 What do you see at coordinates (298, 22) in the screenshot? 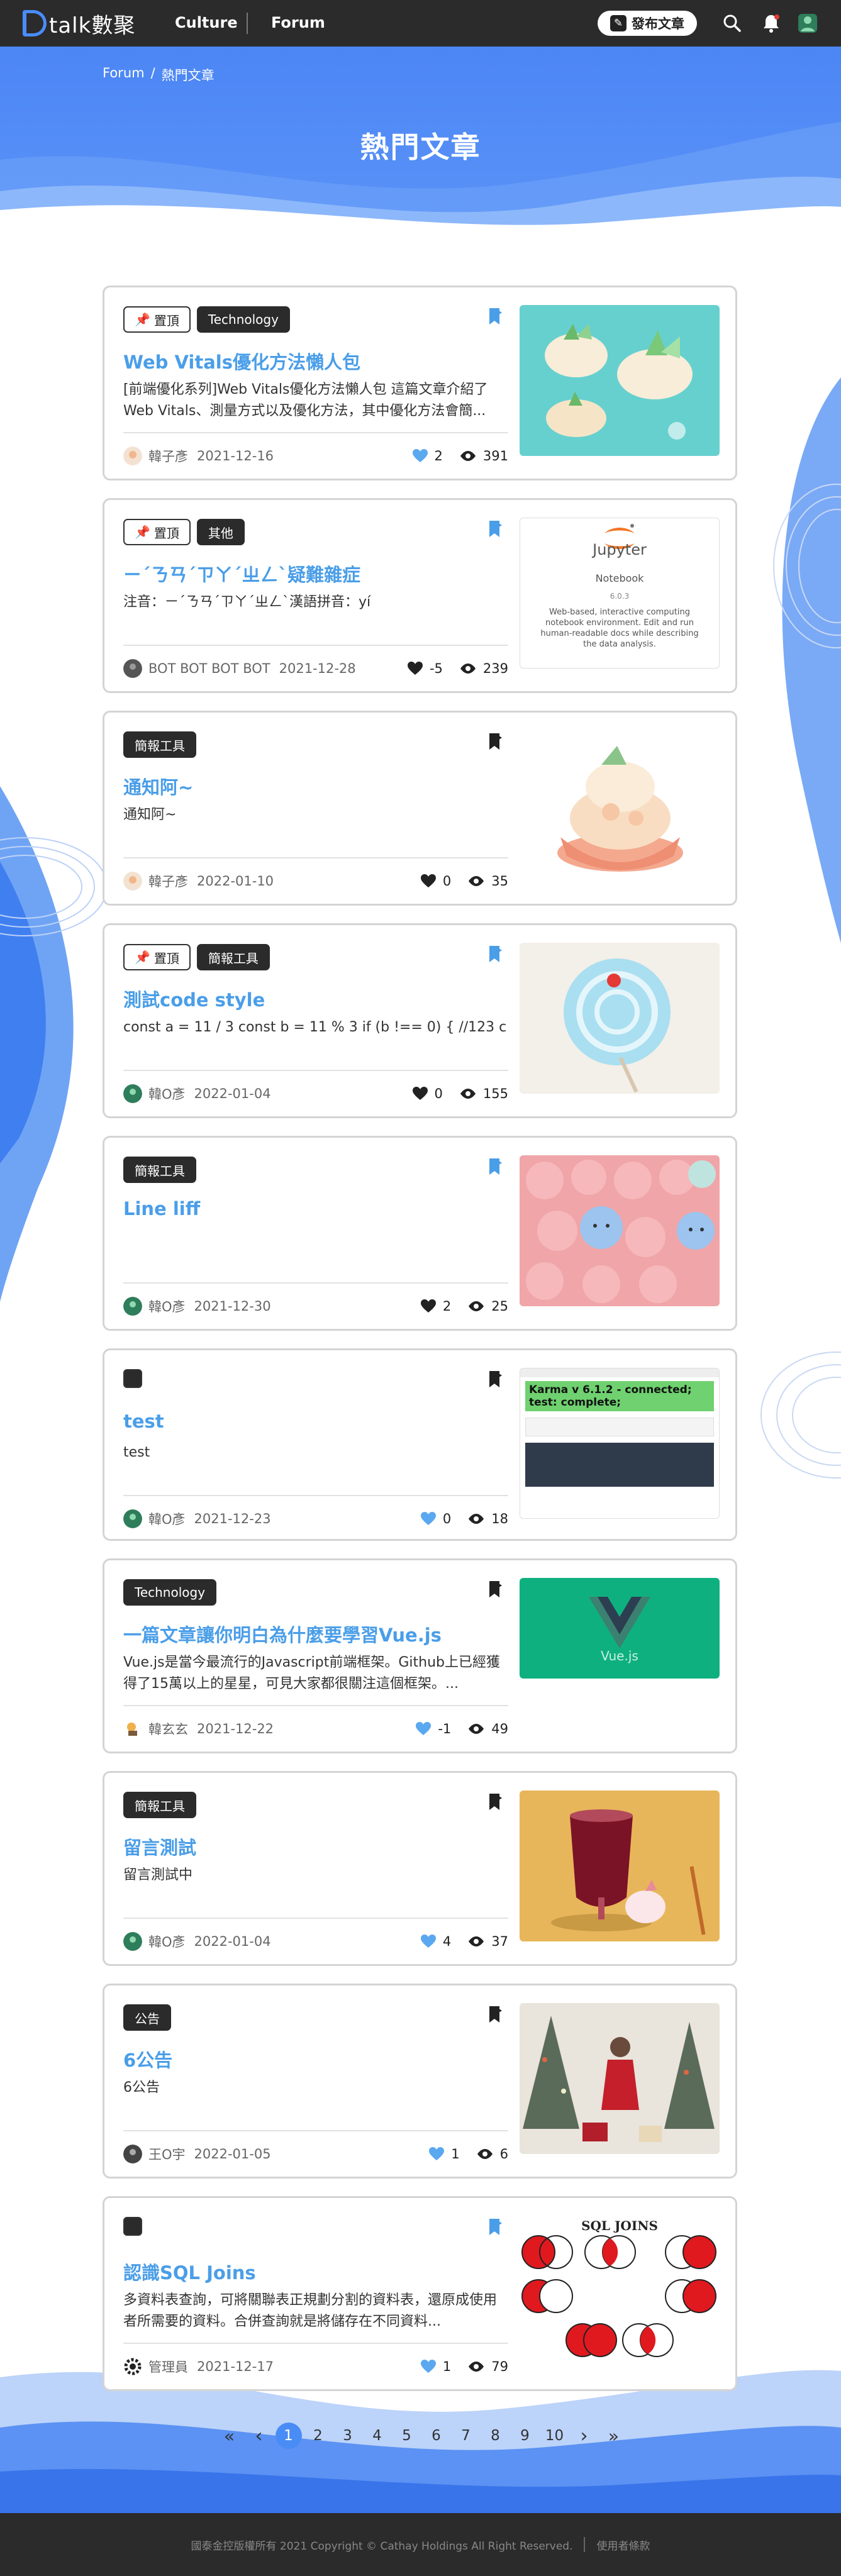
I see `nav-link-forum: Forum` at bounding box center [298, 22].